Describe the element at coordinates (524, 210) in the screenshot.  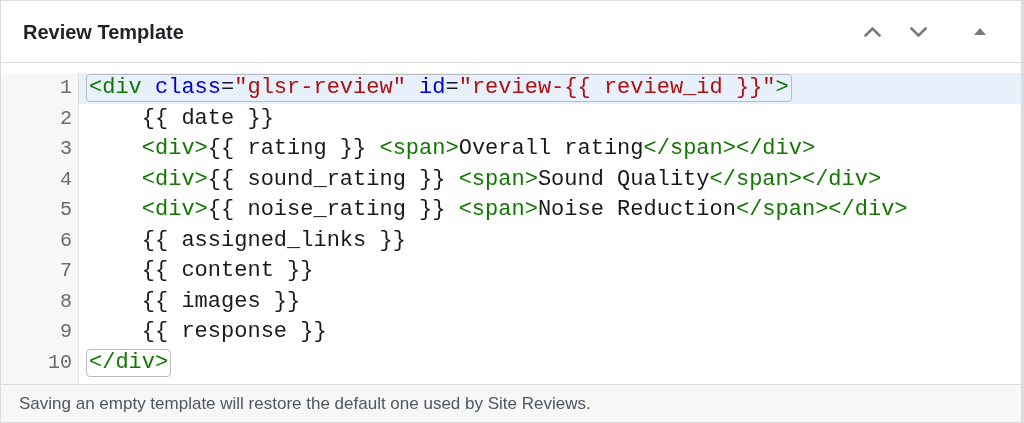
I see `code-line: <div>{{ noise_rating }} <span>Noise Reduction</span></div>` at that location.